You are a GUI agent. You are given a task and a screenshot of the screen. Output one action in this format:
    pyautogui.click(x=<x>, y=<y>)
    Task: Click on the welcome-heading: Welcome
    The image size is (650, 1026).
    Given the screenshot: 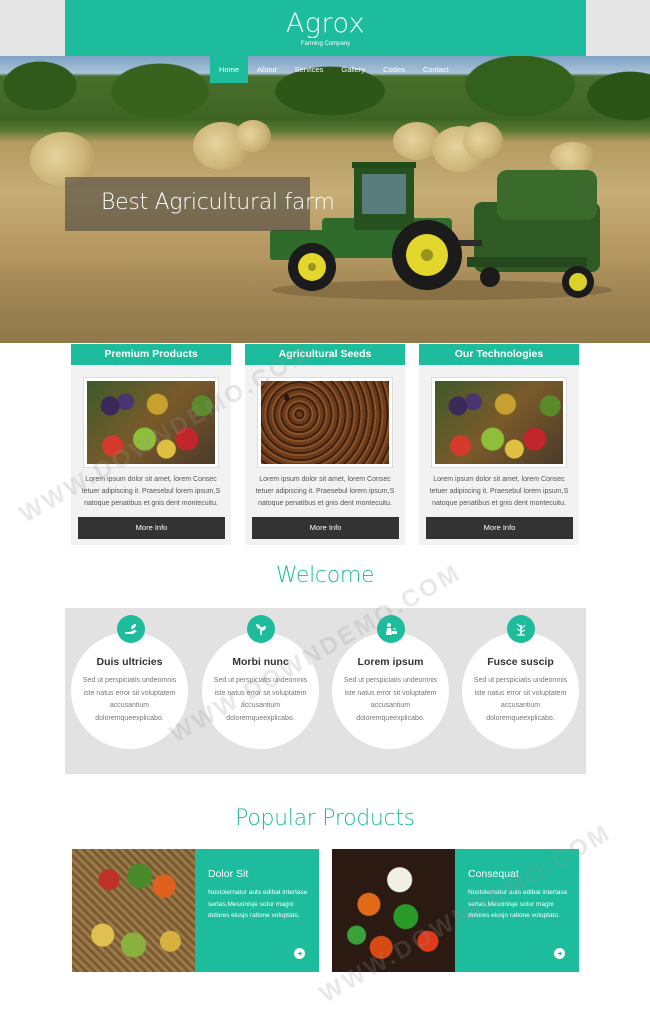 What is the action you would take?
    pyautogui.click(x=325, y=575)
    